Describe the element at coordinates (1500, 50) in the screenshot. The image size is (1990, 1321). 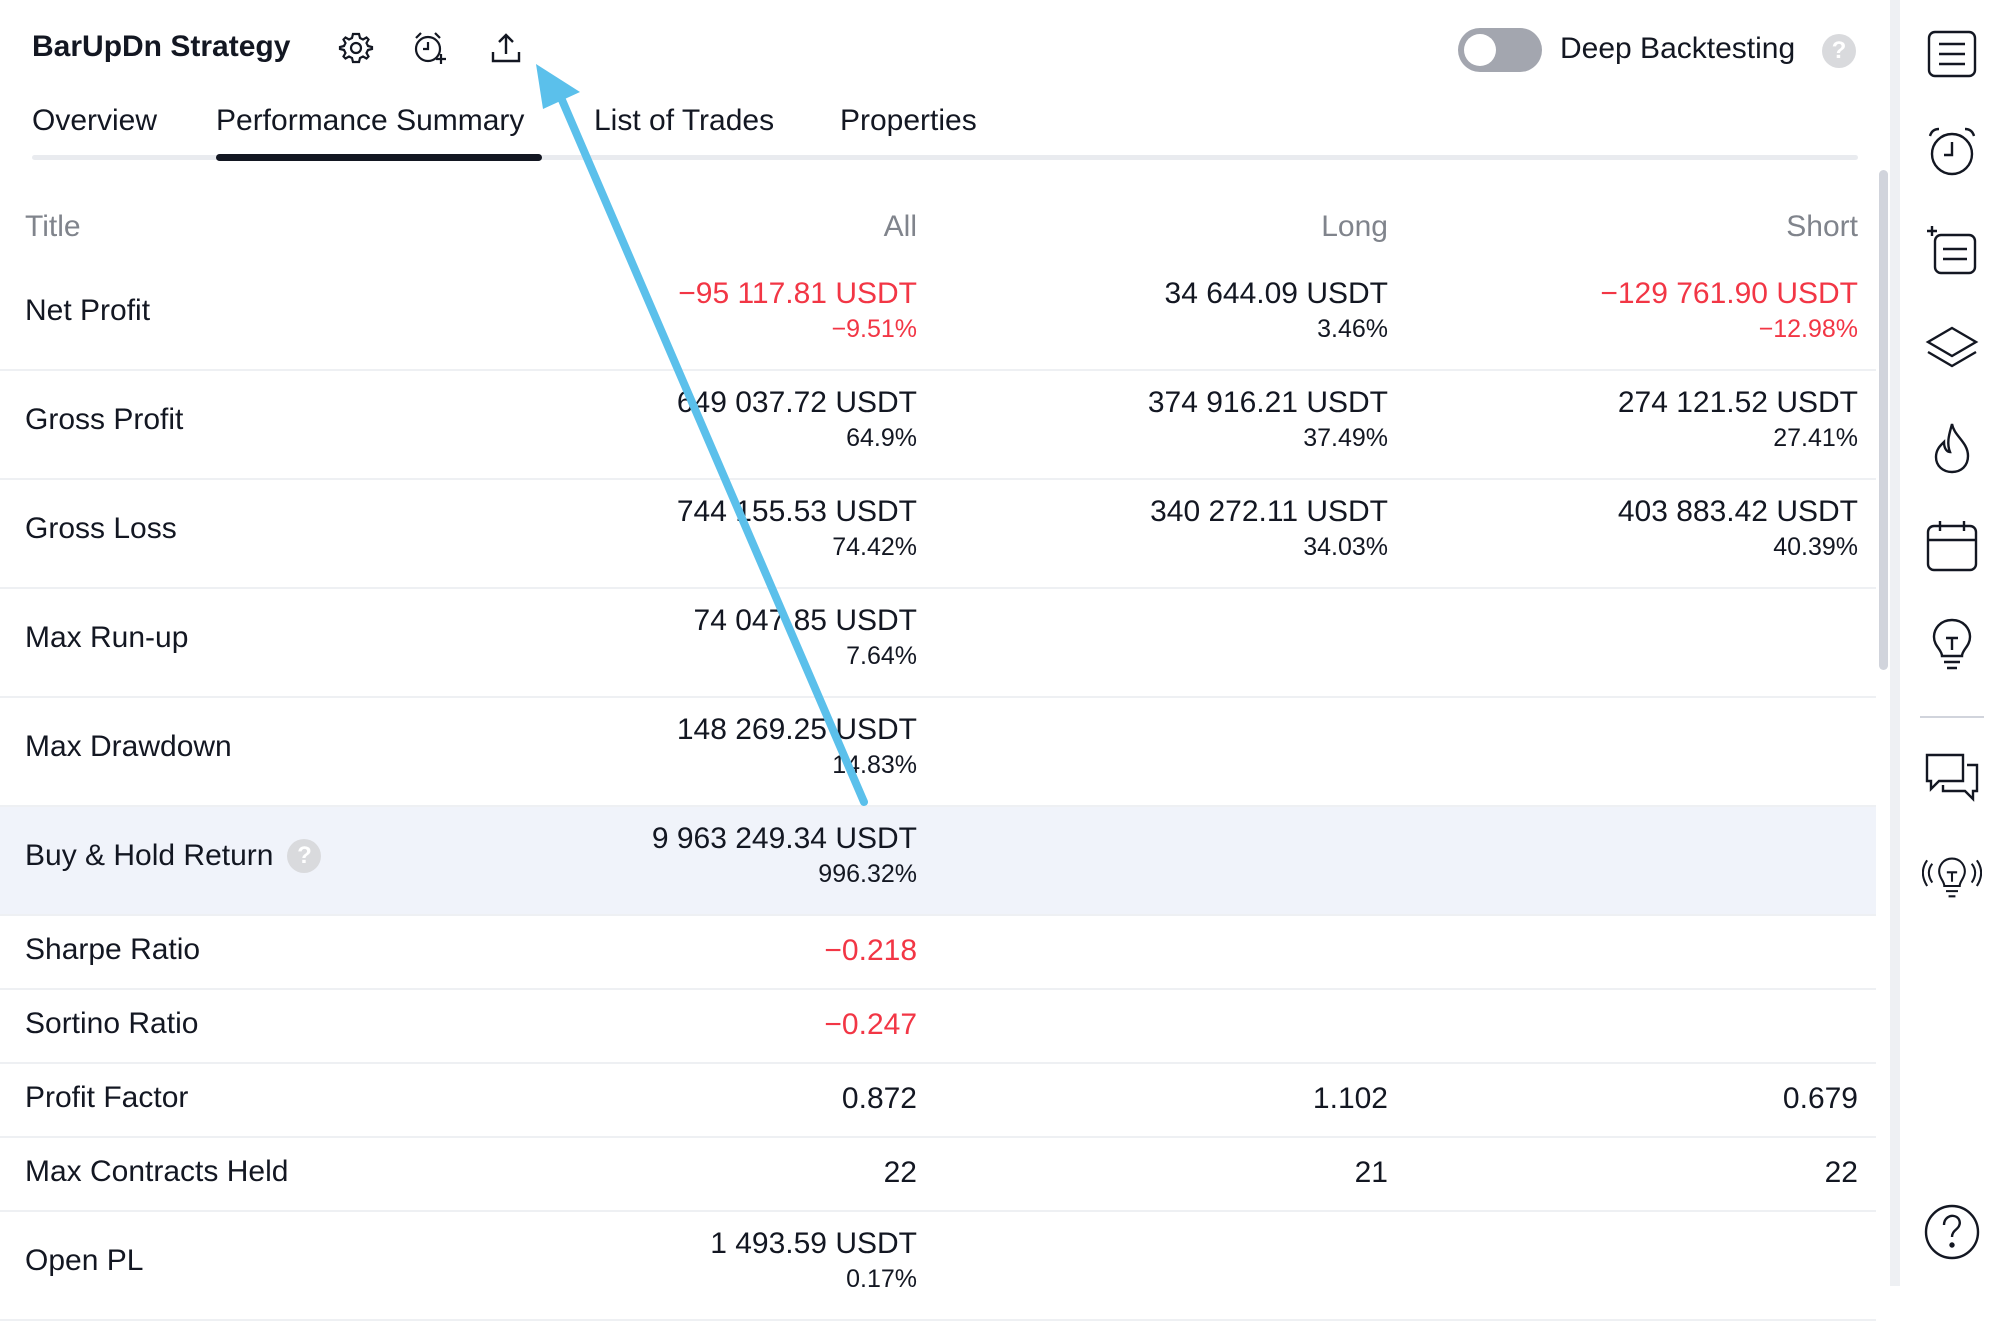
I see `deep-backtesting-toggle` at that location.